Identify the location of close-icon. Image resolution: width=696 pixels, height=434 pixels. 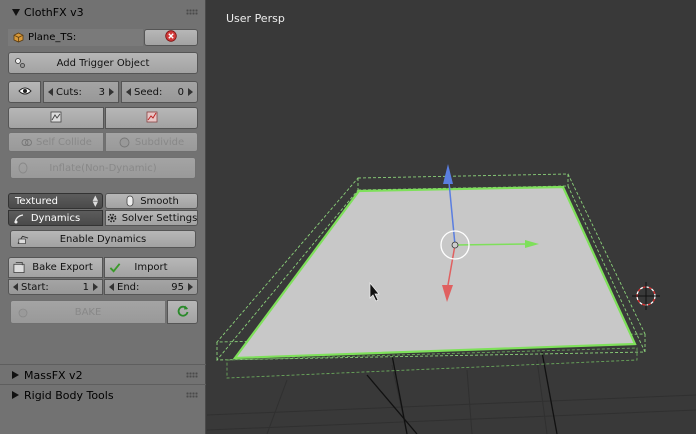
(171, 37).